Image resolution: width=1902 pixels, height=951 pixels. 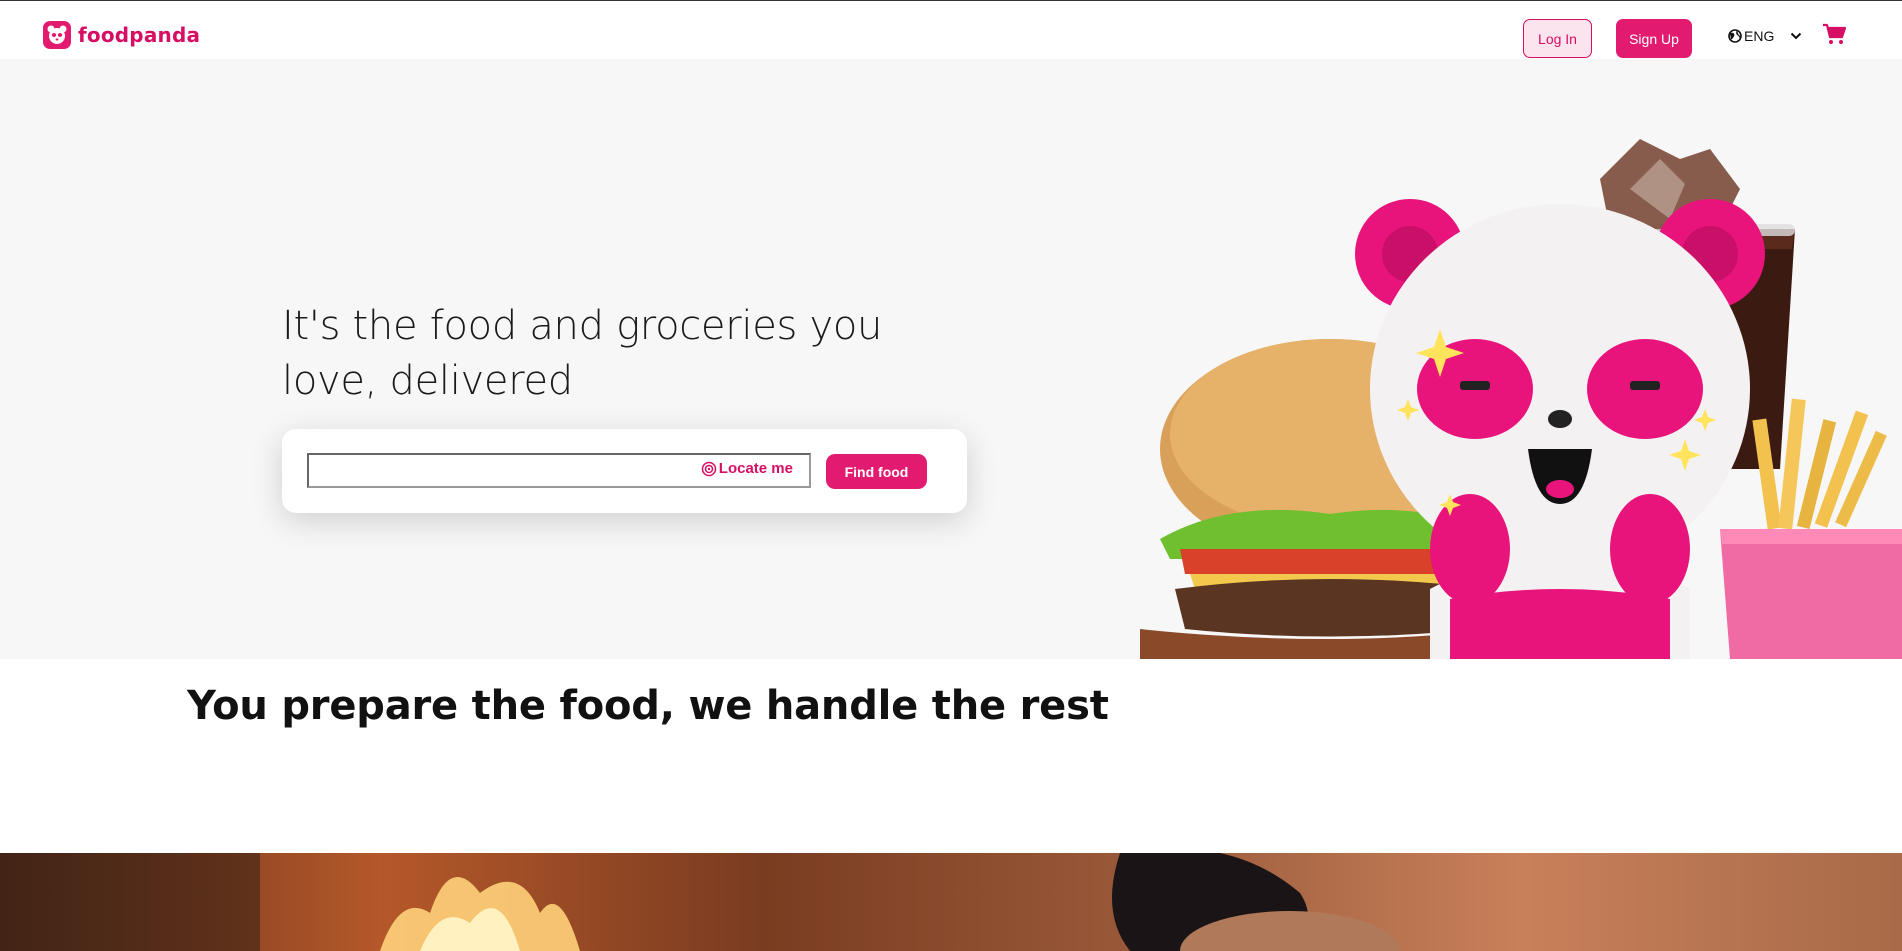 What do you see at coordinates (57, 35) in the screenshot?
I see `panda-logo-icon` at bounding box center [57, 35].